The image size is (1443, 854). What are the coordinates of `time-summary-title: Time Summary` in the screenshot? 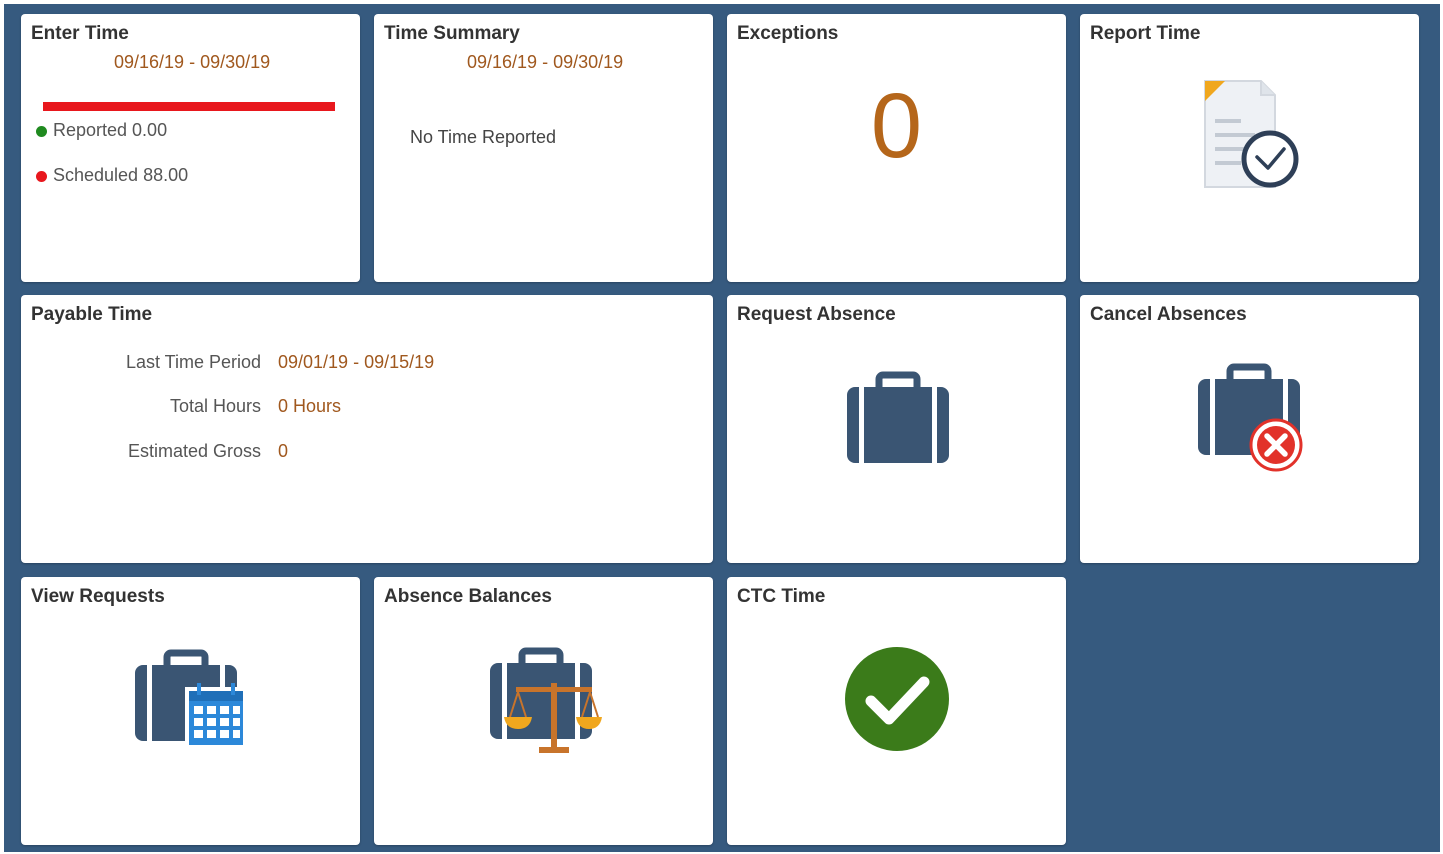 It's located at (452, 33).